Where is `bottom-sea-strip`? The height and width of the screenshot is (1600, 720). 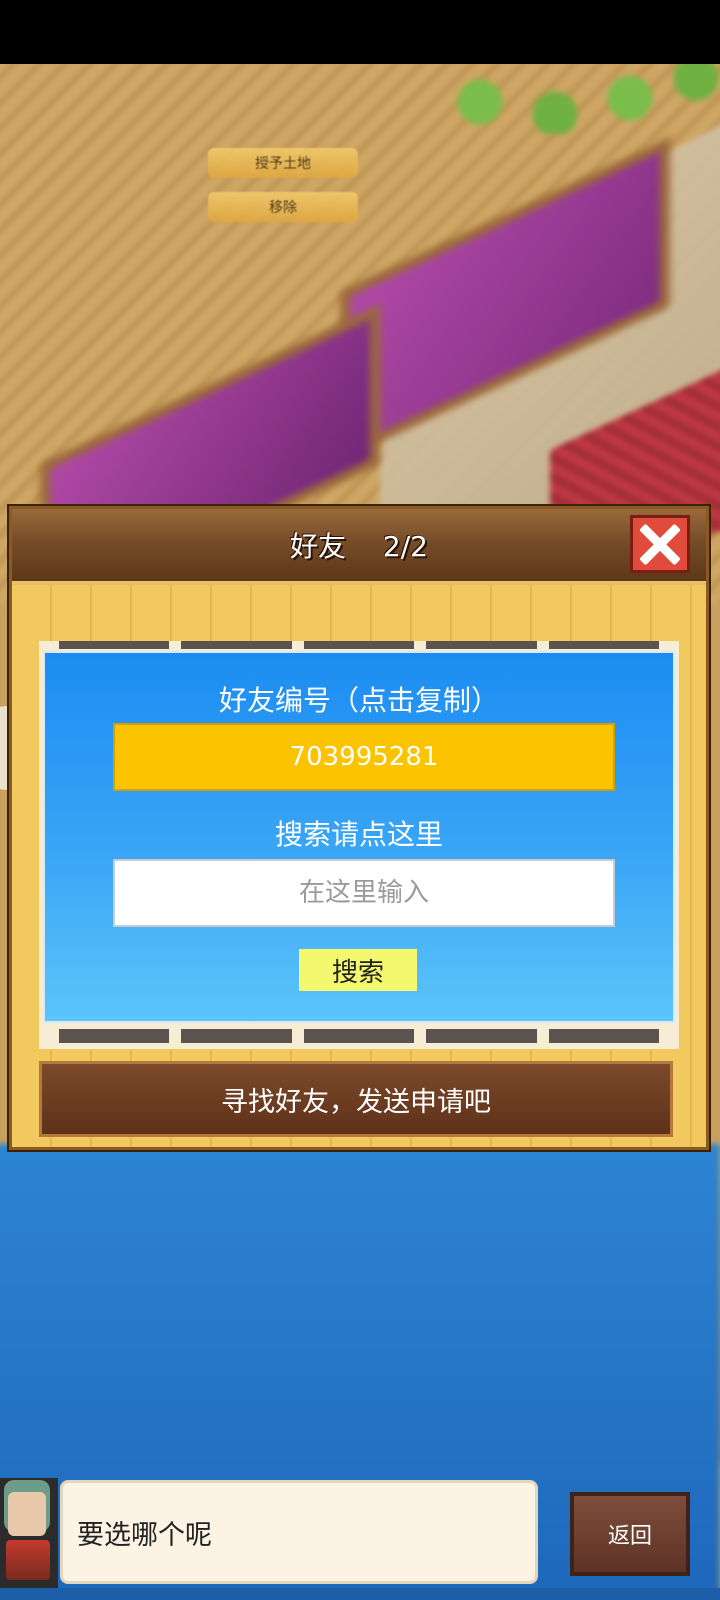 bottom-sea-strip is located at coordinates (360, 1594).